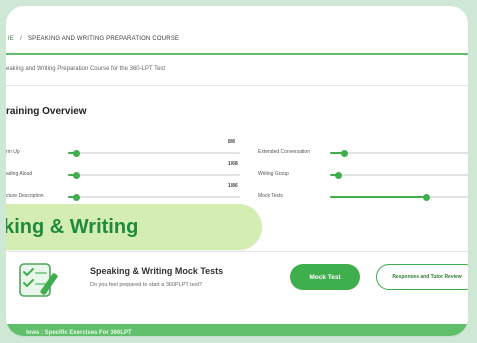 This screenshot has height=343, width=477. Describe the element at coordinates (25, 196) in the screenshot. I see `progress-label: cture Description` at that location.